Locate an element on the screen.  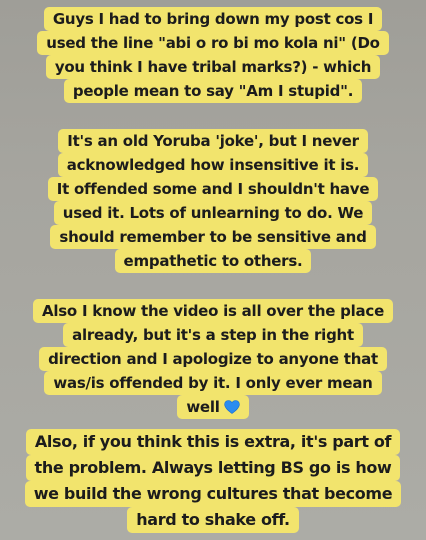
text-line: Guys I had to bring down my post cos I is located at coordinates (213, 19).